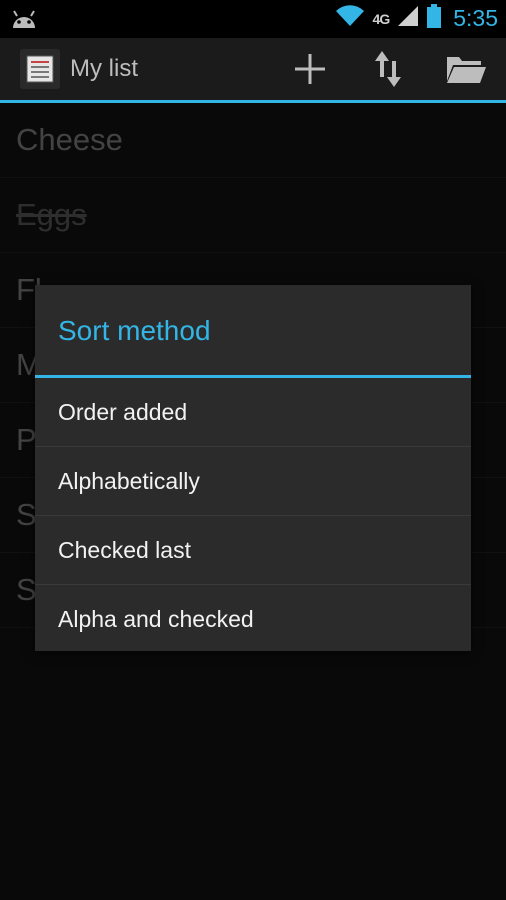  I want to click on sort-option-alpha-and-checked: Alpha and checked, so click(253, 619).